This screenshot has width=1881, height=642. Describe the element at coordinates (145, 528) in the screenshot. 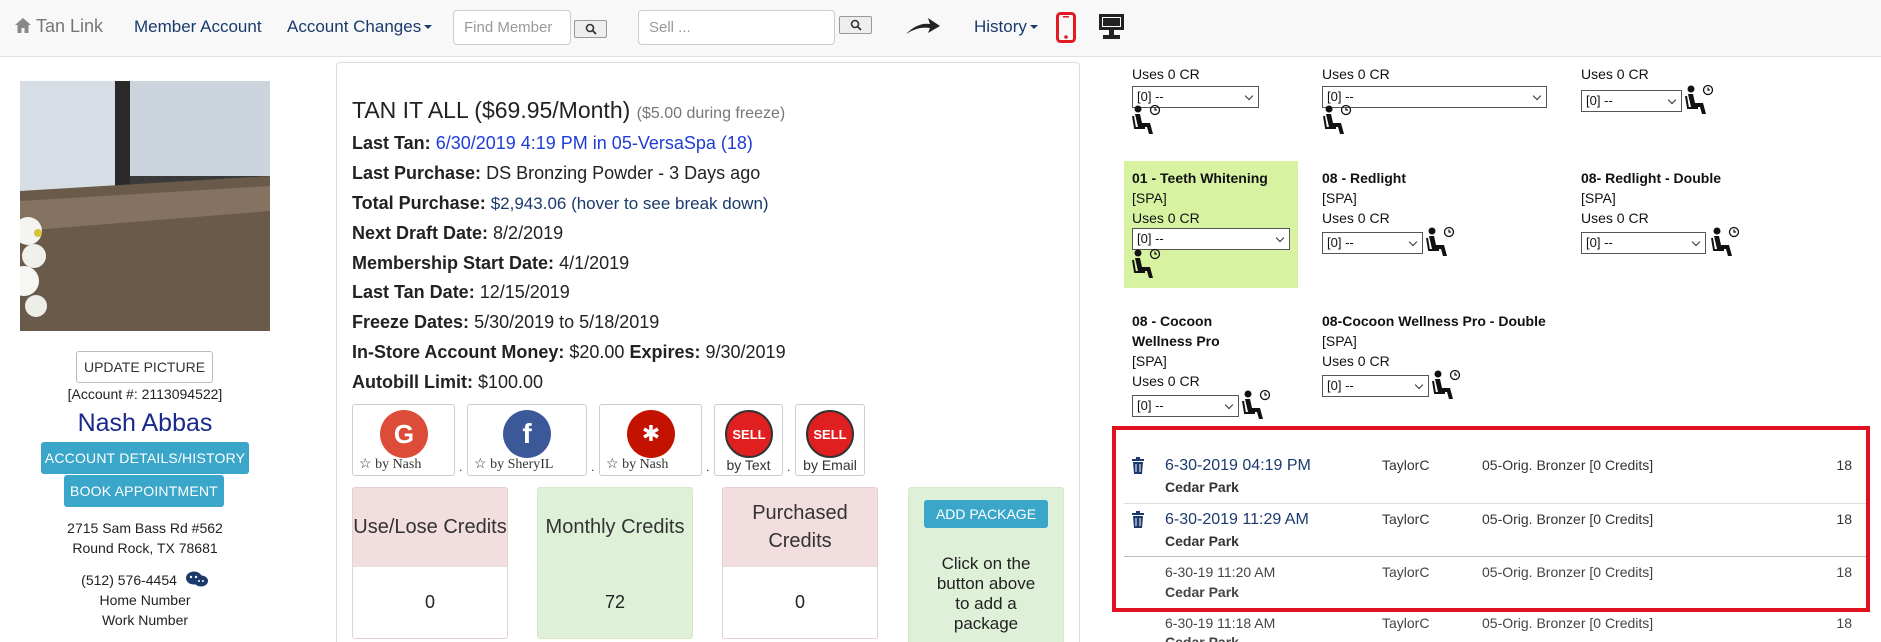

I see `address-line-1: 2715 Sam Bass Rd #562` at that location.